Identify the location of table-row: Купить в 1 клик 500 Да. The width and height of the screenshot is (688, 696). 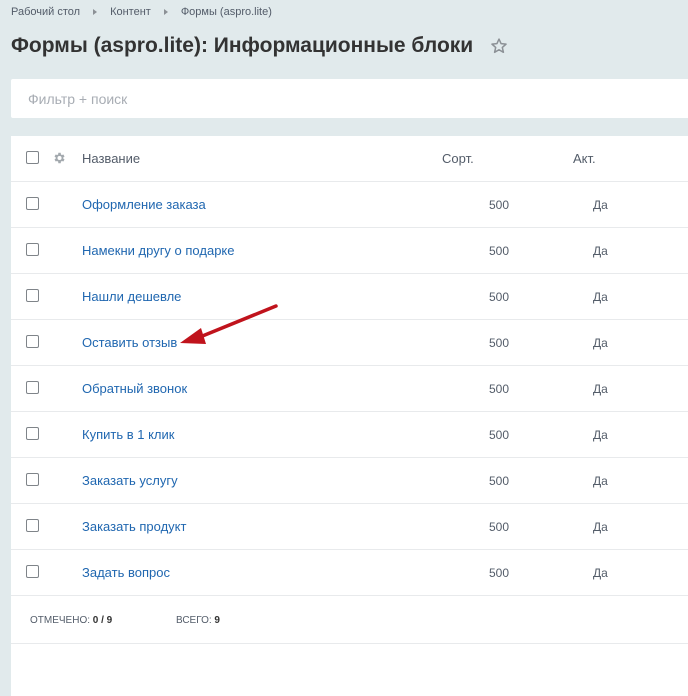
(349, 435).